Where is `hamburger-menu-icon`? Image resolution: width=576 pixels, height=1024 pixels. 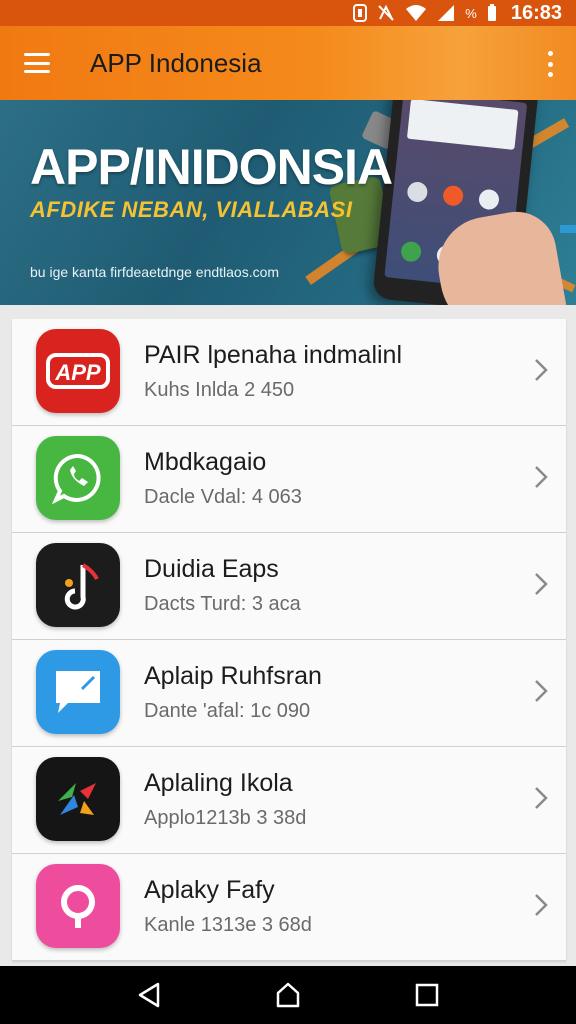
hamburger-menu-icon is located at coordinates (37, 63).